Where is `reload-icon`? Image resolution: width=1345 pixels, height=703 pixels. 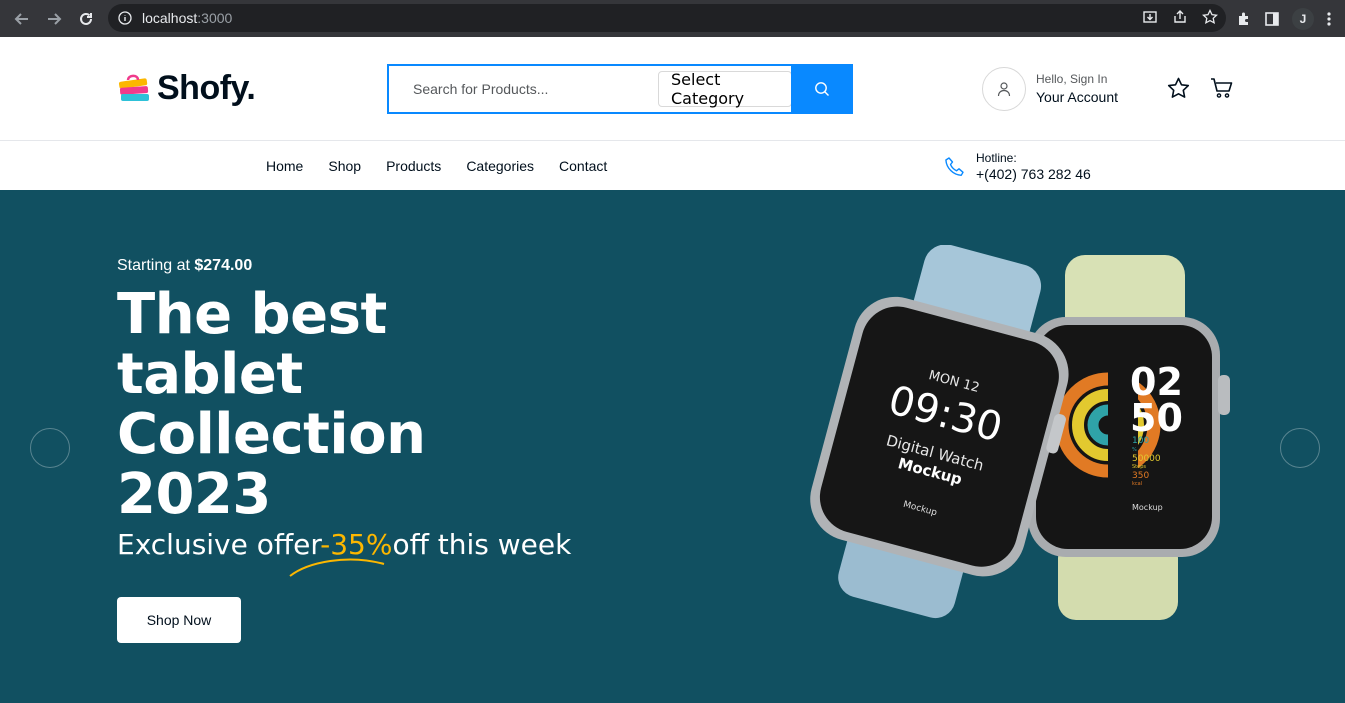 reload-icon is located at coordinates (86, 18).